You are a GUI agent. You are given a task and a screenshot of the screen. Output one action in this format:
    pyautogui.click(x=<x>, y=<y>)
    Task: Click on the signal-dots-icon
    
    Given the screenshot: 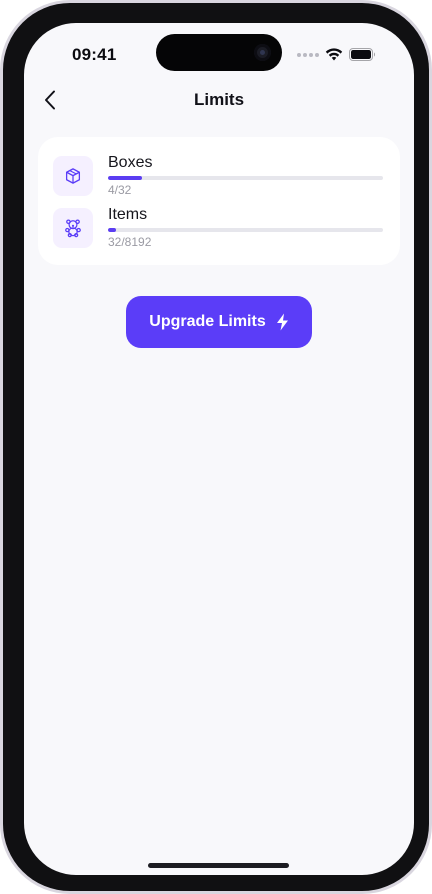 What is the action you would take?
    pyautogui.click(x=308, y=54)
    